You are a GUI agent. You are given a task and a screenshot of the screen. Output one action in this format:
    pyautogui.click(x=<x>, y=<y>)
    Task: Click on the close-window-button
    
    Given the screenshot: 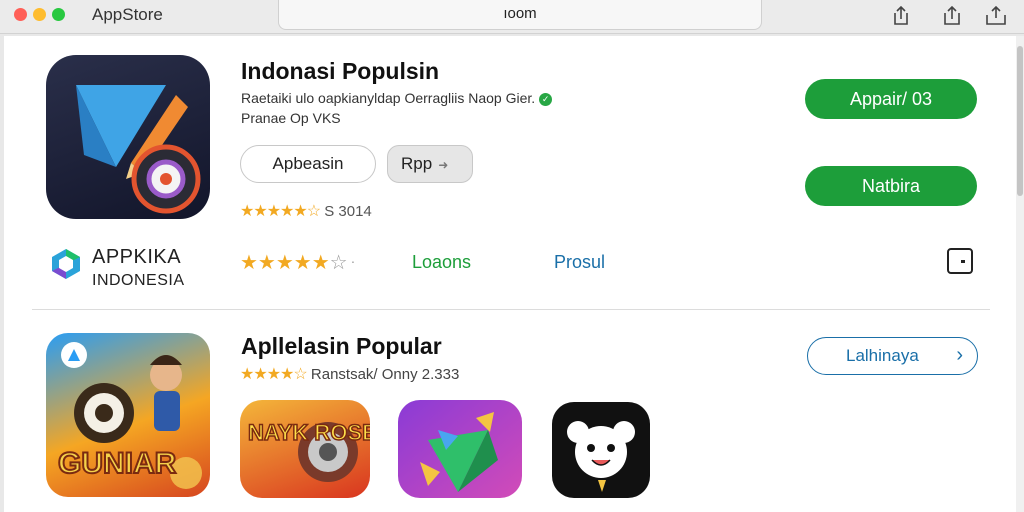 What is the action you would take?
    pyautogui.click(x=20, y=14)
    